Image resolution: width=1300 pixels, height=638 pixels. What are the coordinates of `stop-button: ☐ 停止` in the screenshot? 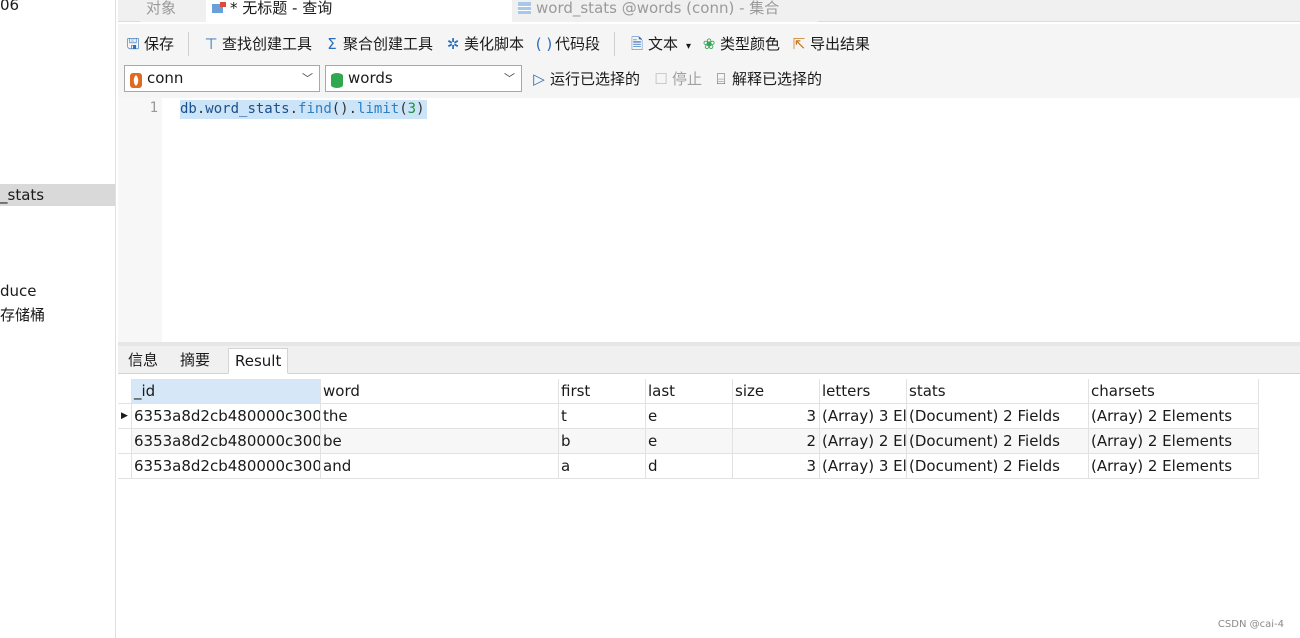 It's located at (677, 79).